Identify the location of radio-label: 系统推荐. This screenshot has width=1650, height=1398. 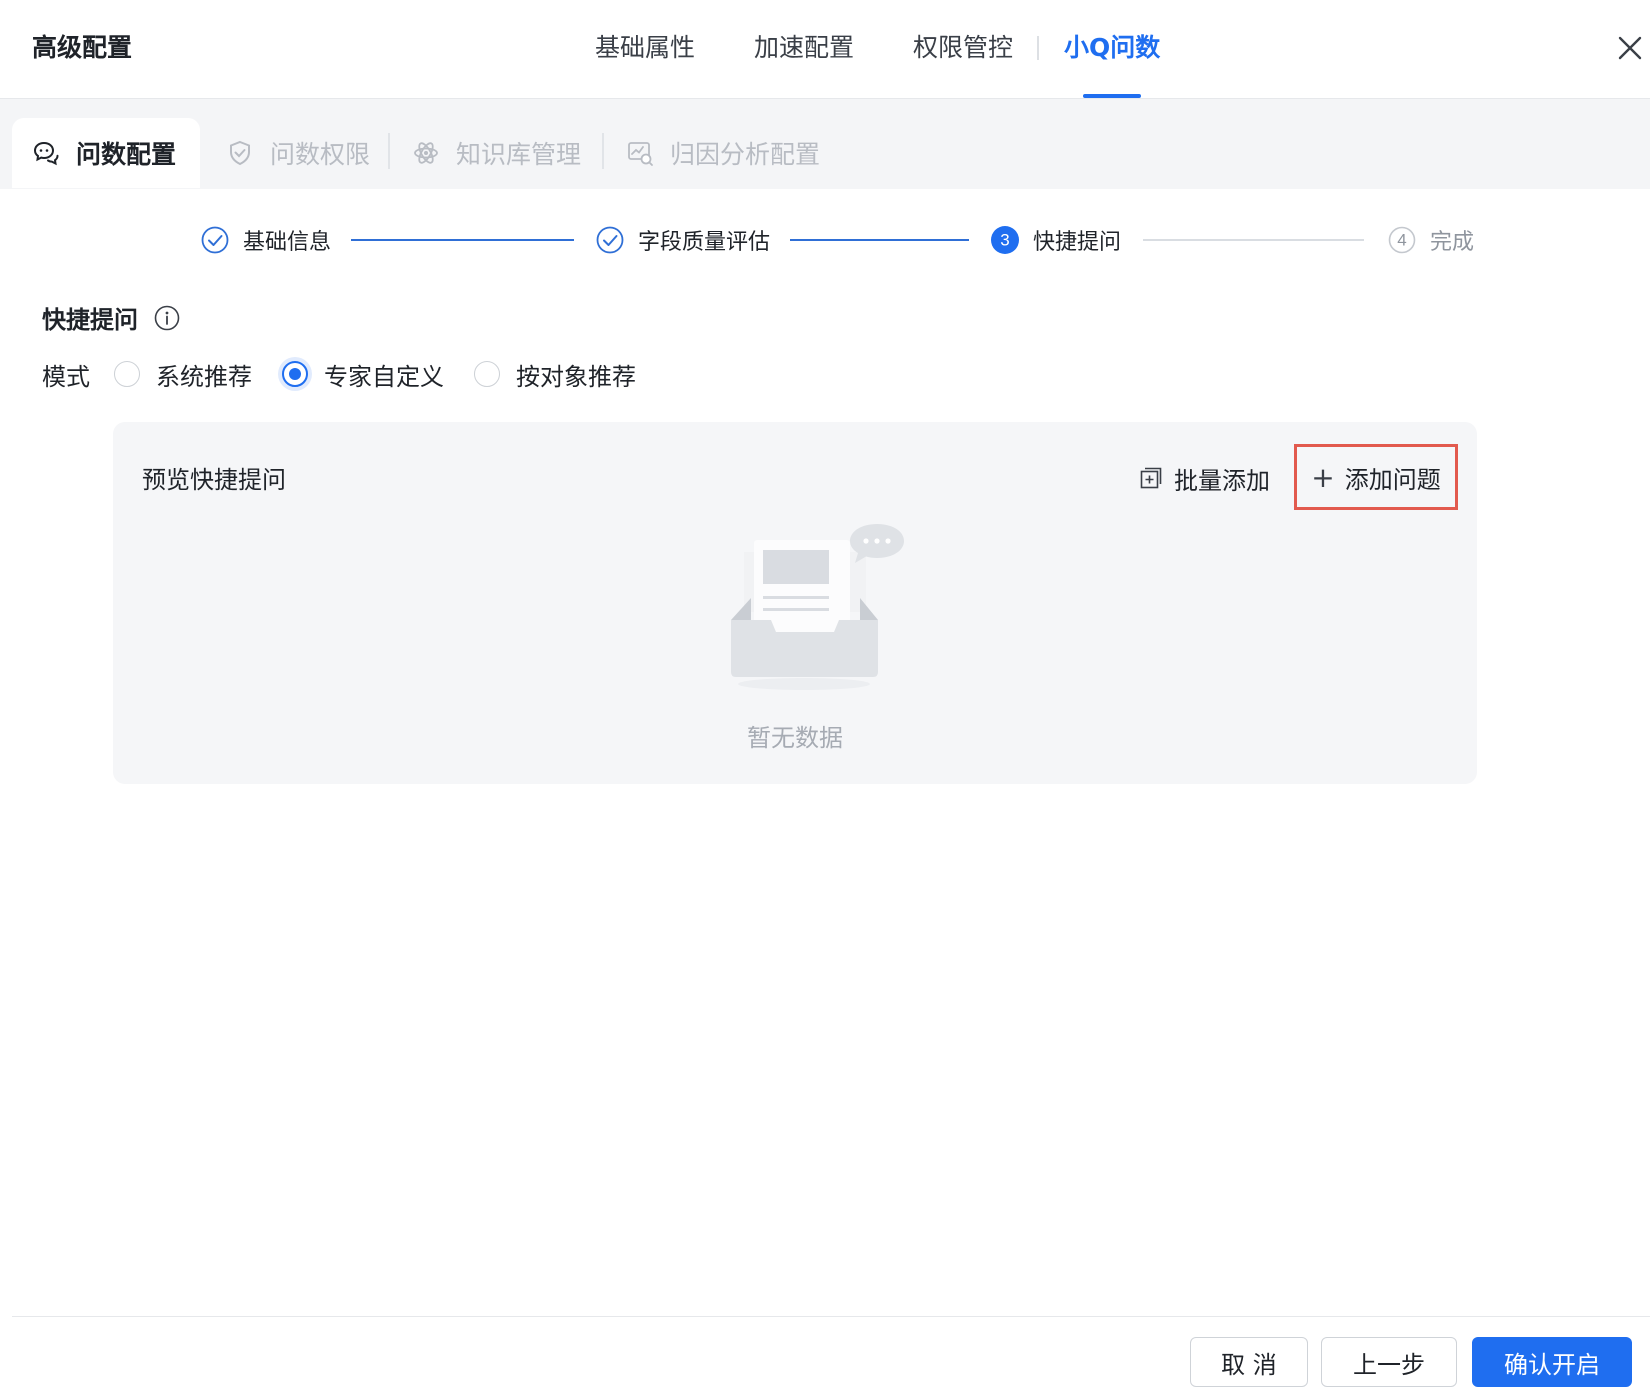
(204, 376).